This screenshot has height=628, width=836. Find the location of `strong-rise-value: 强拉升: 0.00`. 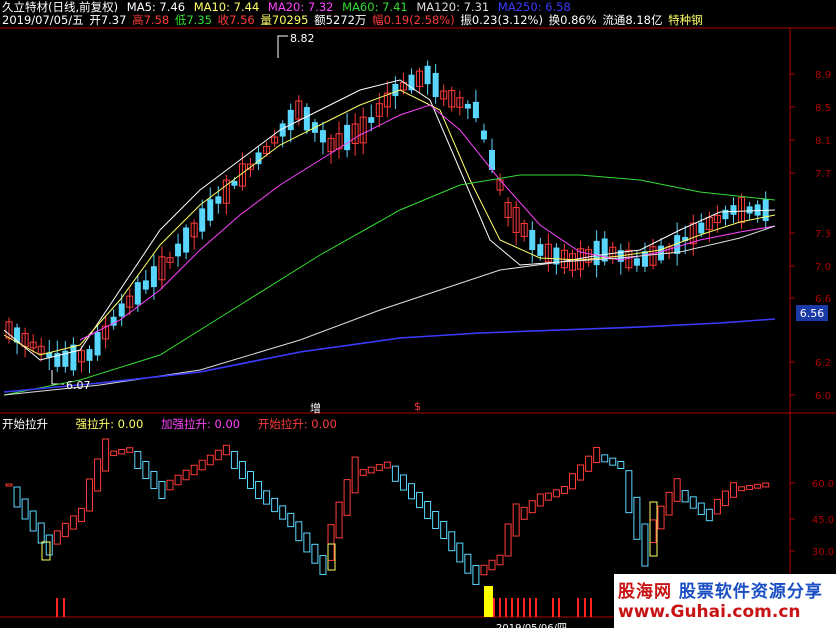

strong-rise-value: 强拉升: 0.00 is located at coordinates (109, 424).